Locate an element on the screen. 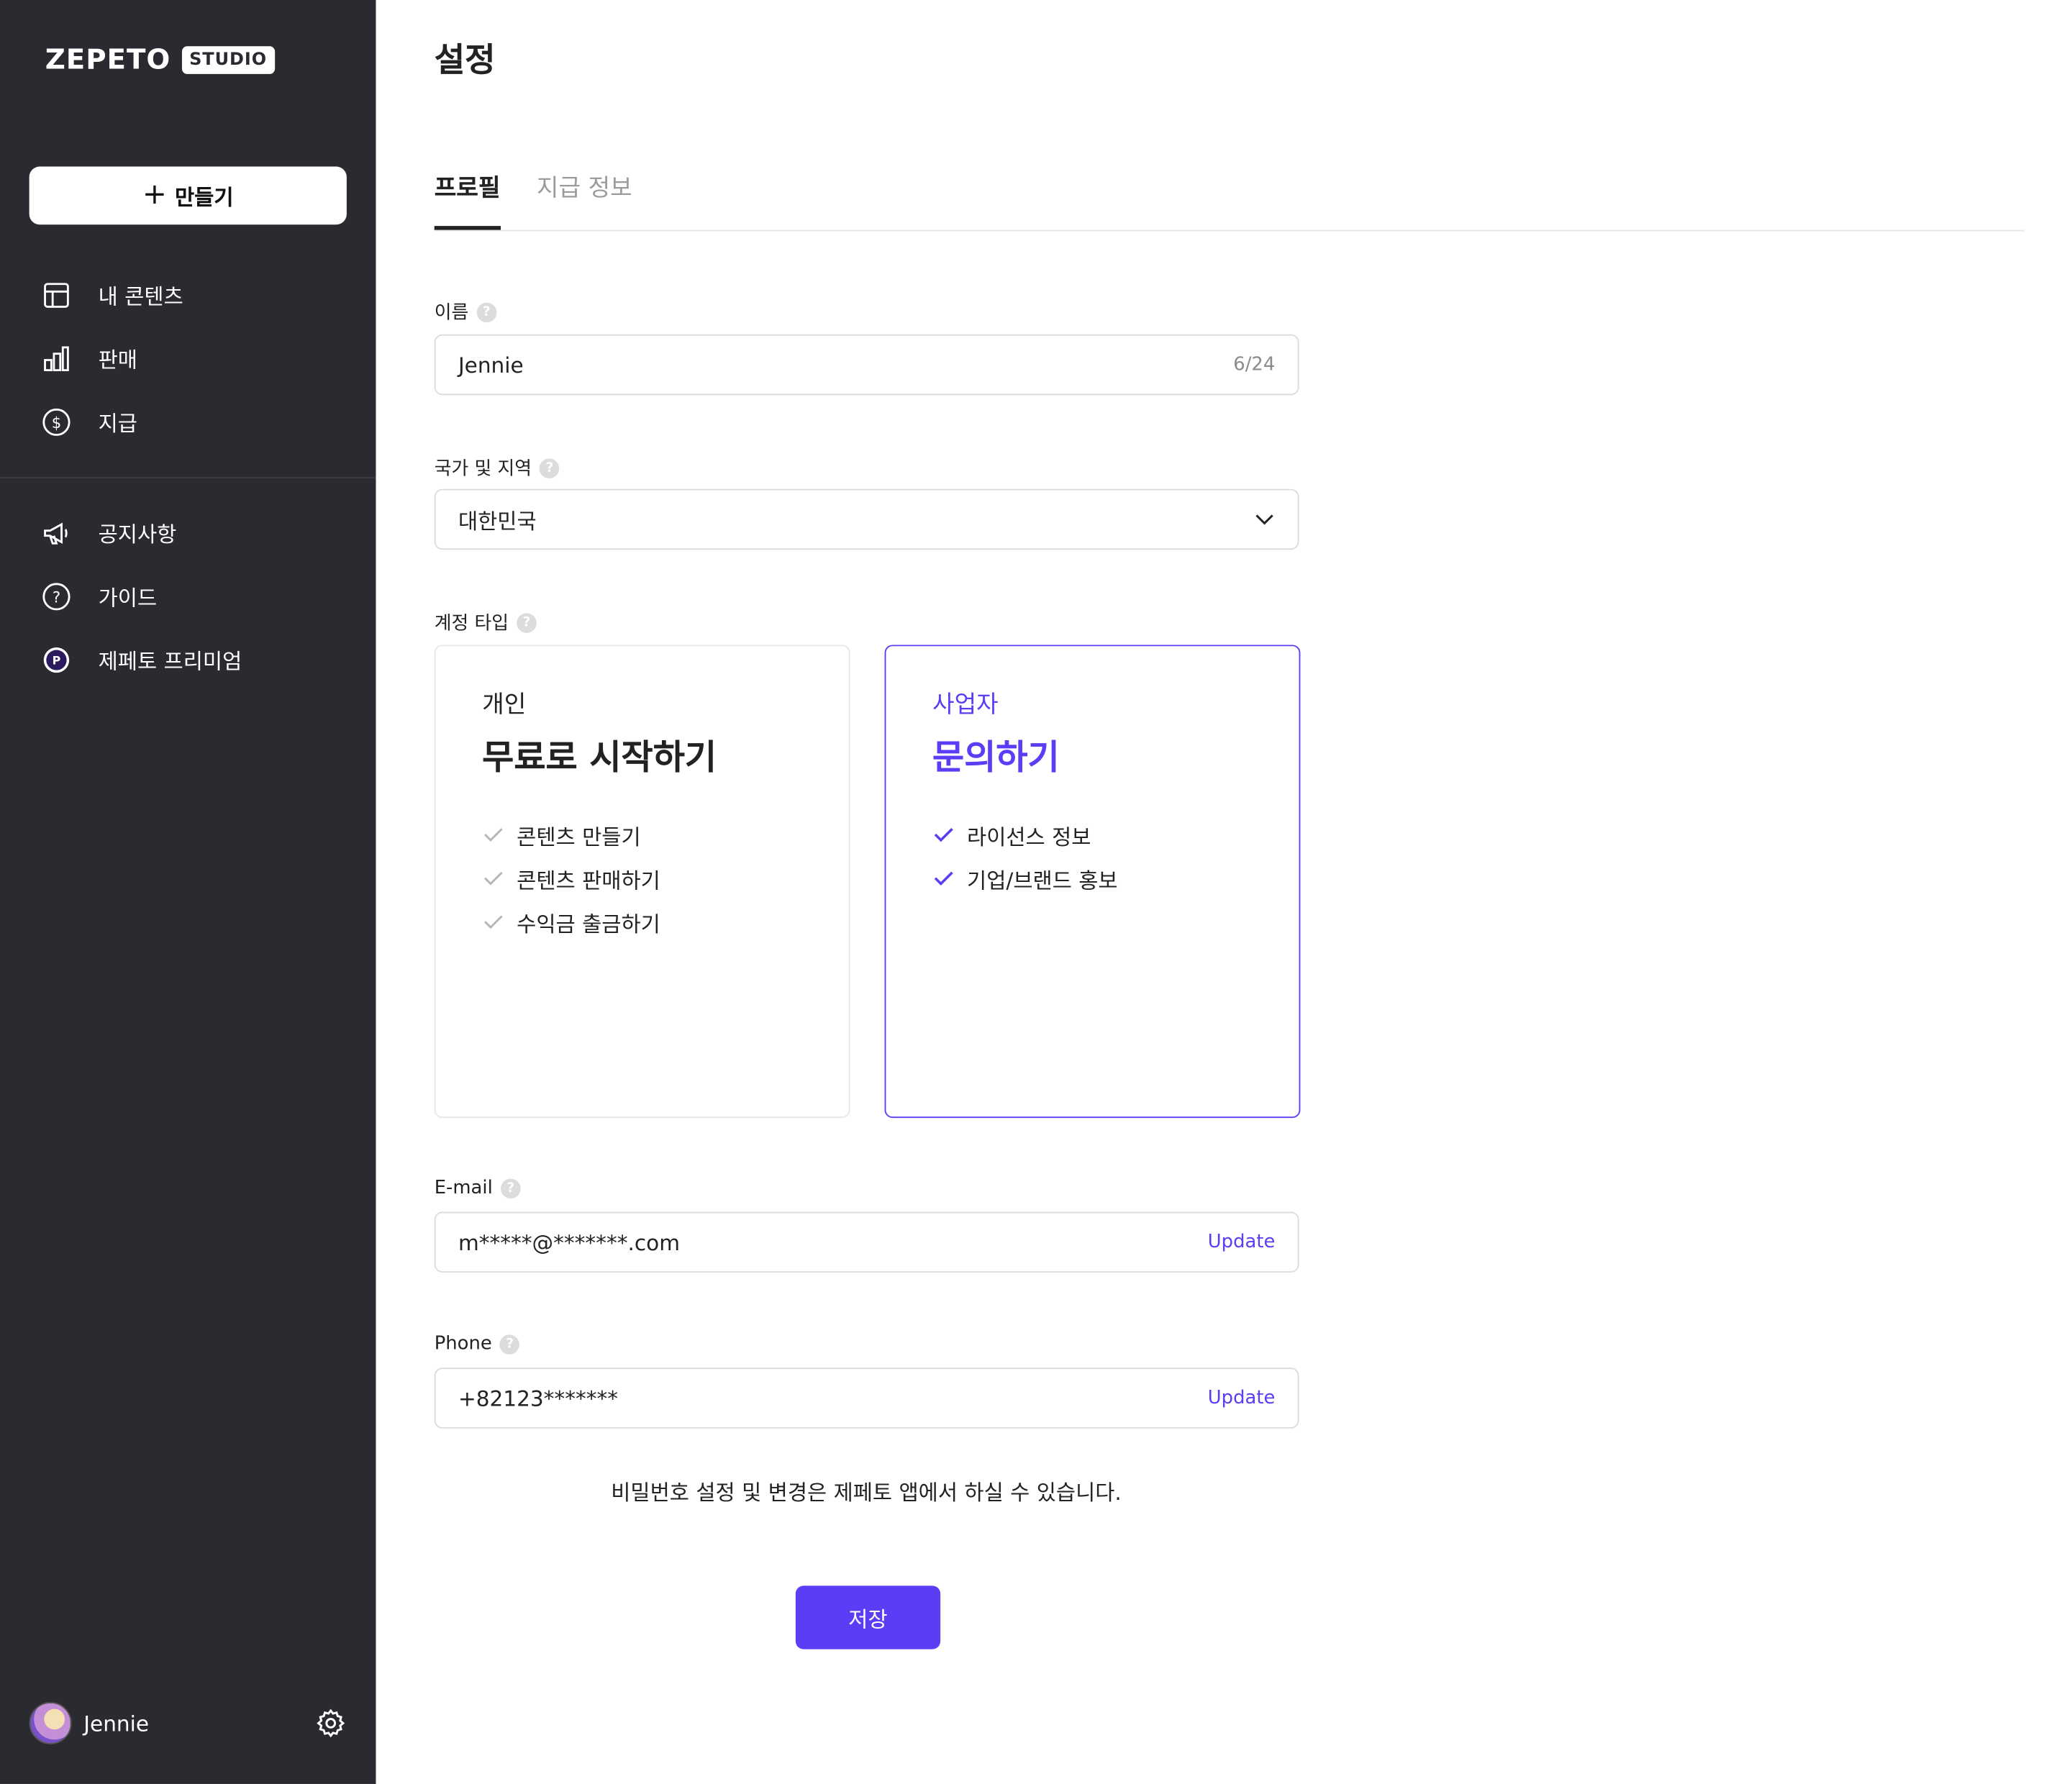 Image resolution: width=2072 pixels, height=1784 pixels. name-value: Jennie is located at coordinates (491, 365).